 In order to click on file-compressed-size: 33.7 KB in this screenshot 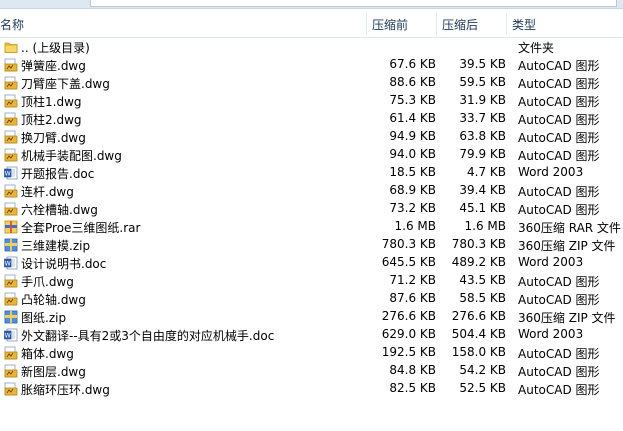, I will do `click(482, 118)`.